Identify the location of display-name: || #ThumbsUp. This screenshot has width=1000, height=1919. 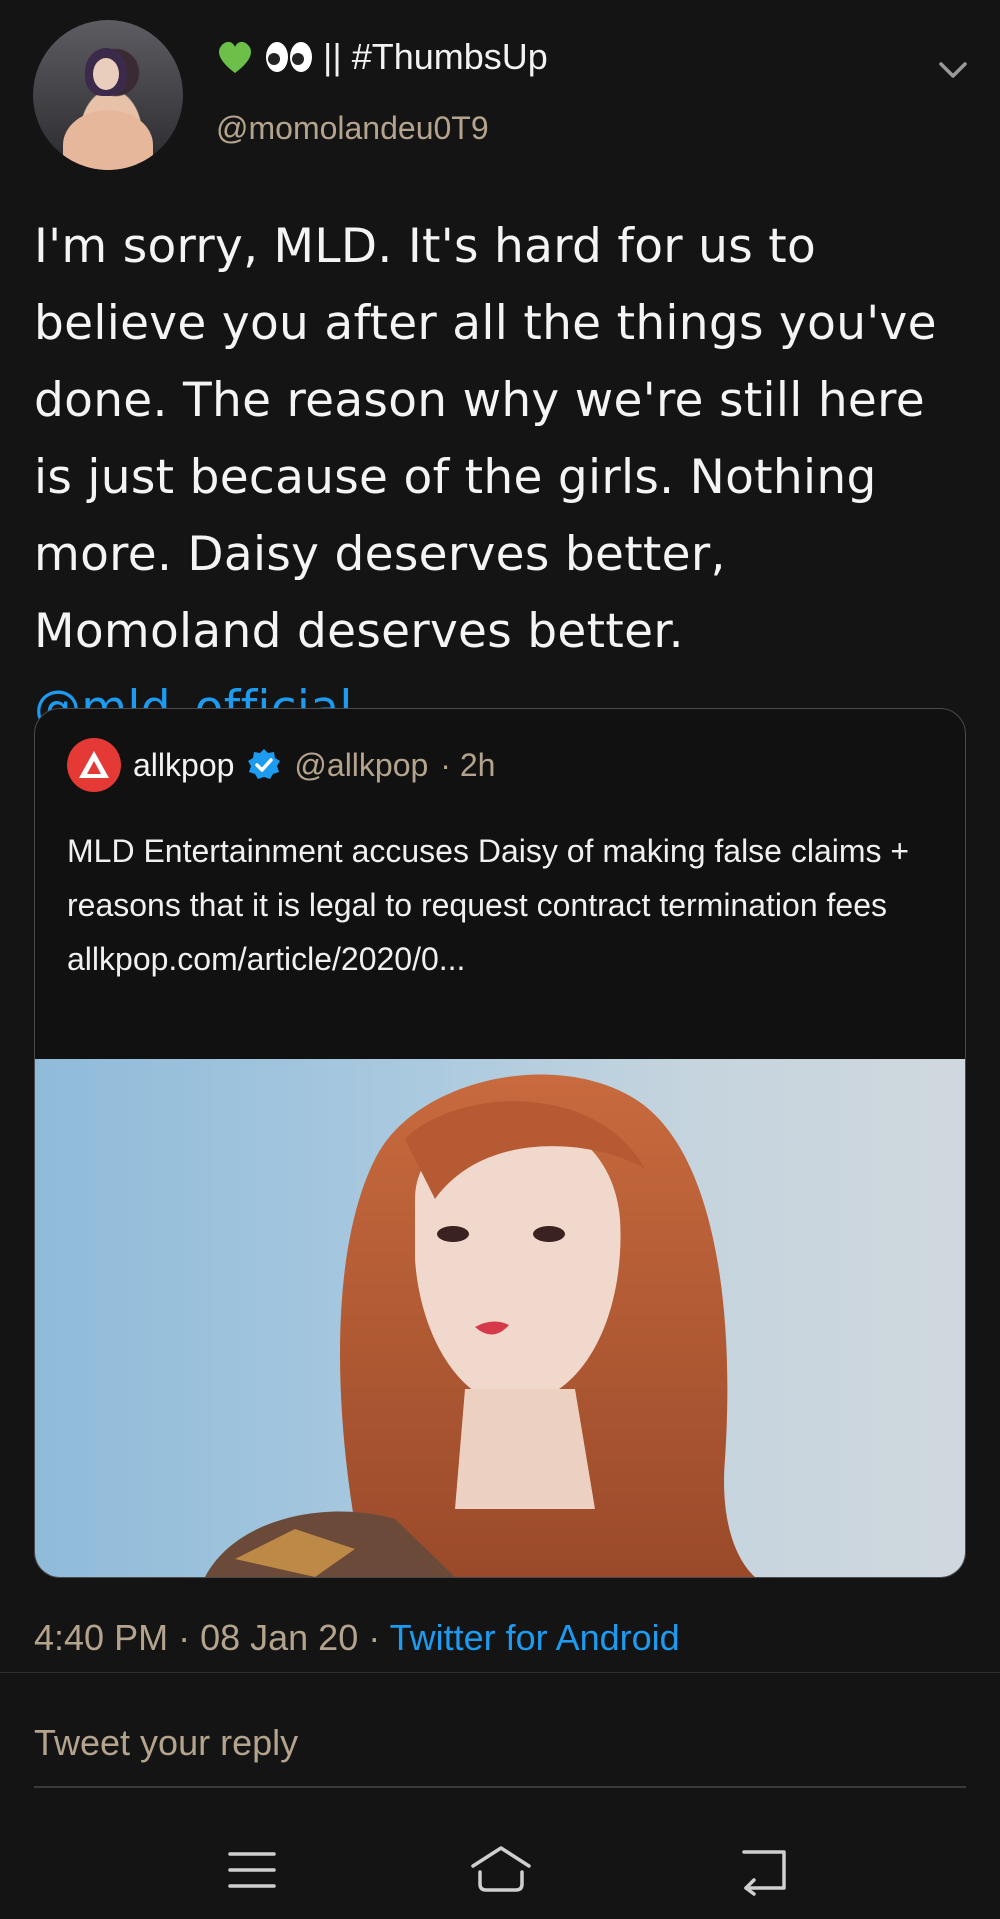
(381, 57).